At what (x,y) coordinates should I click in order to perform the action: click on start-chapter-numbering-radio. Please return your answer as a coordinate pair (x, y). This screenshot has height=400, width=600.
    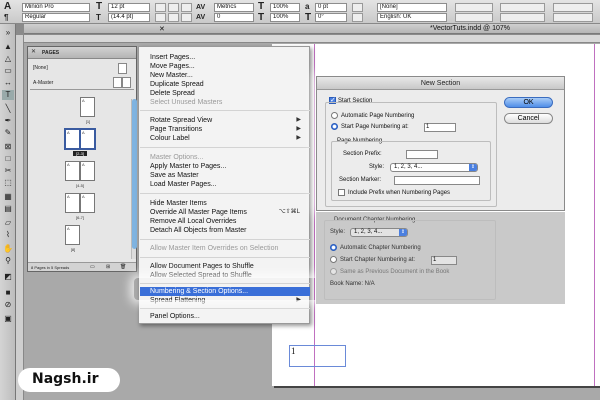
    Looking at the image, I should click on (333, 259).